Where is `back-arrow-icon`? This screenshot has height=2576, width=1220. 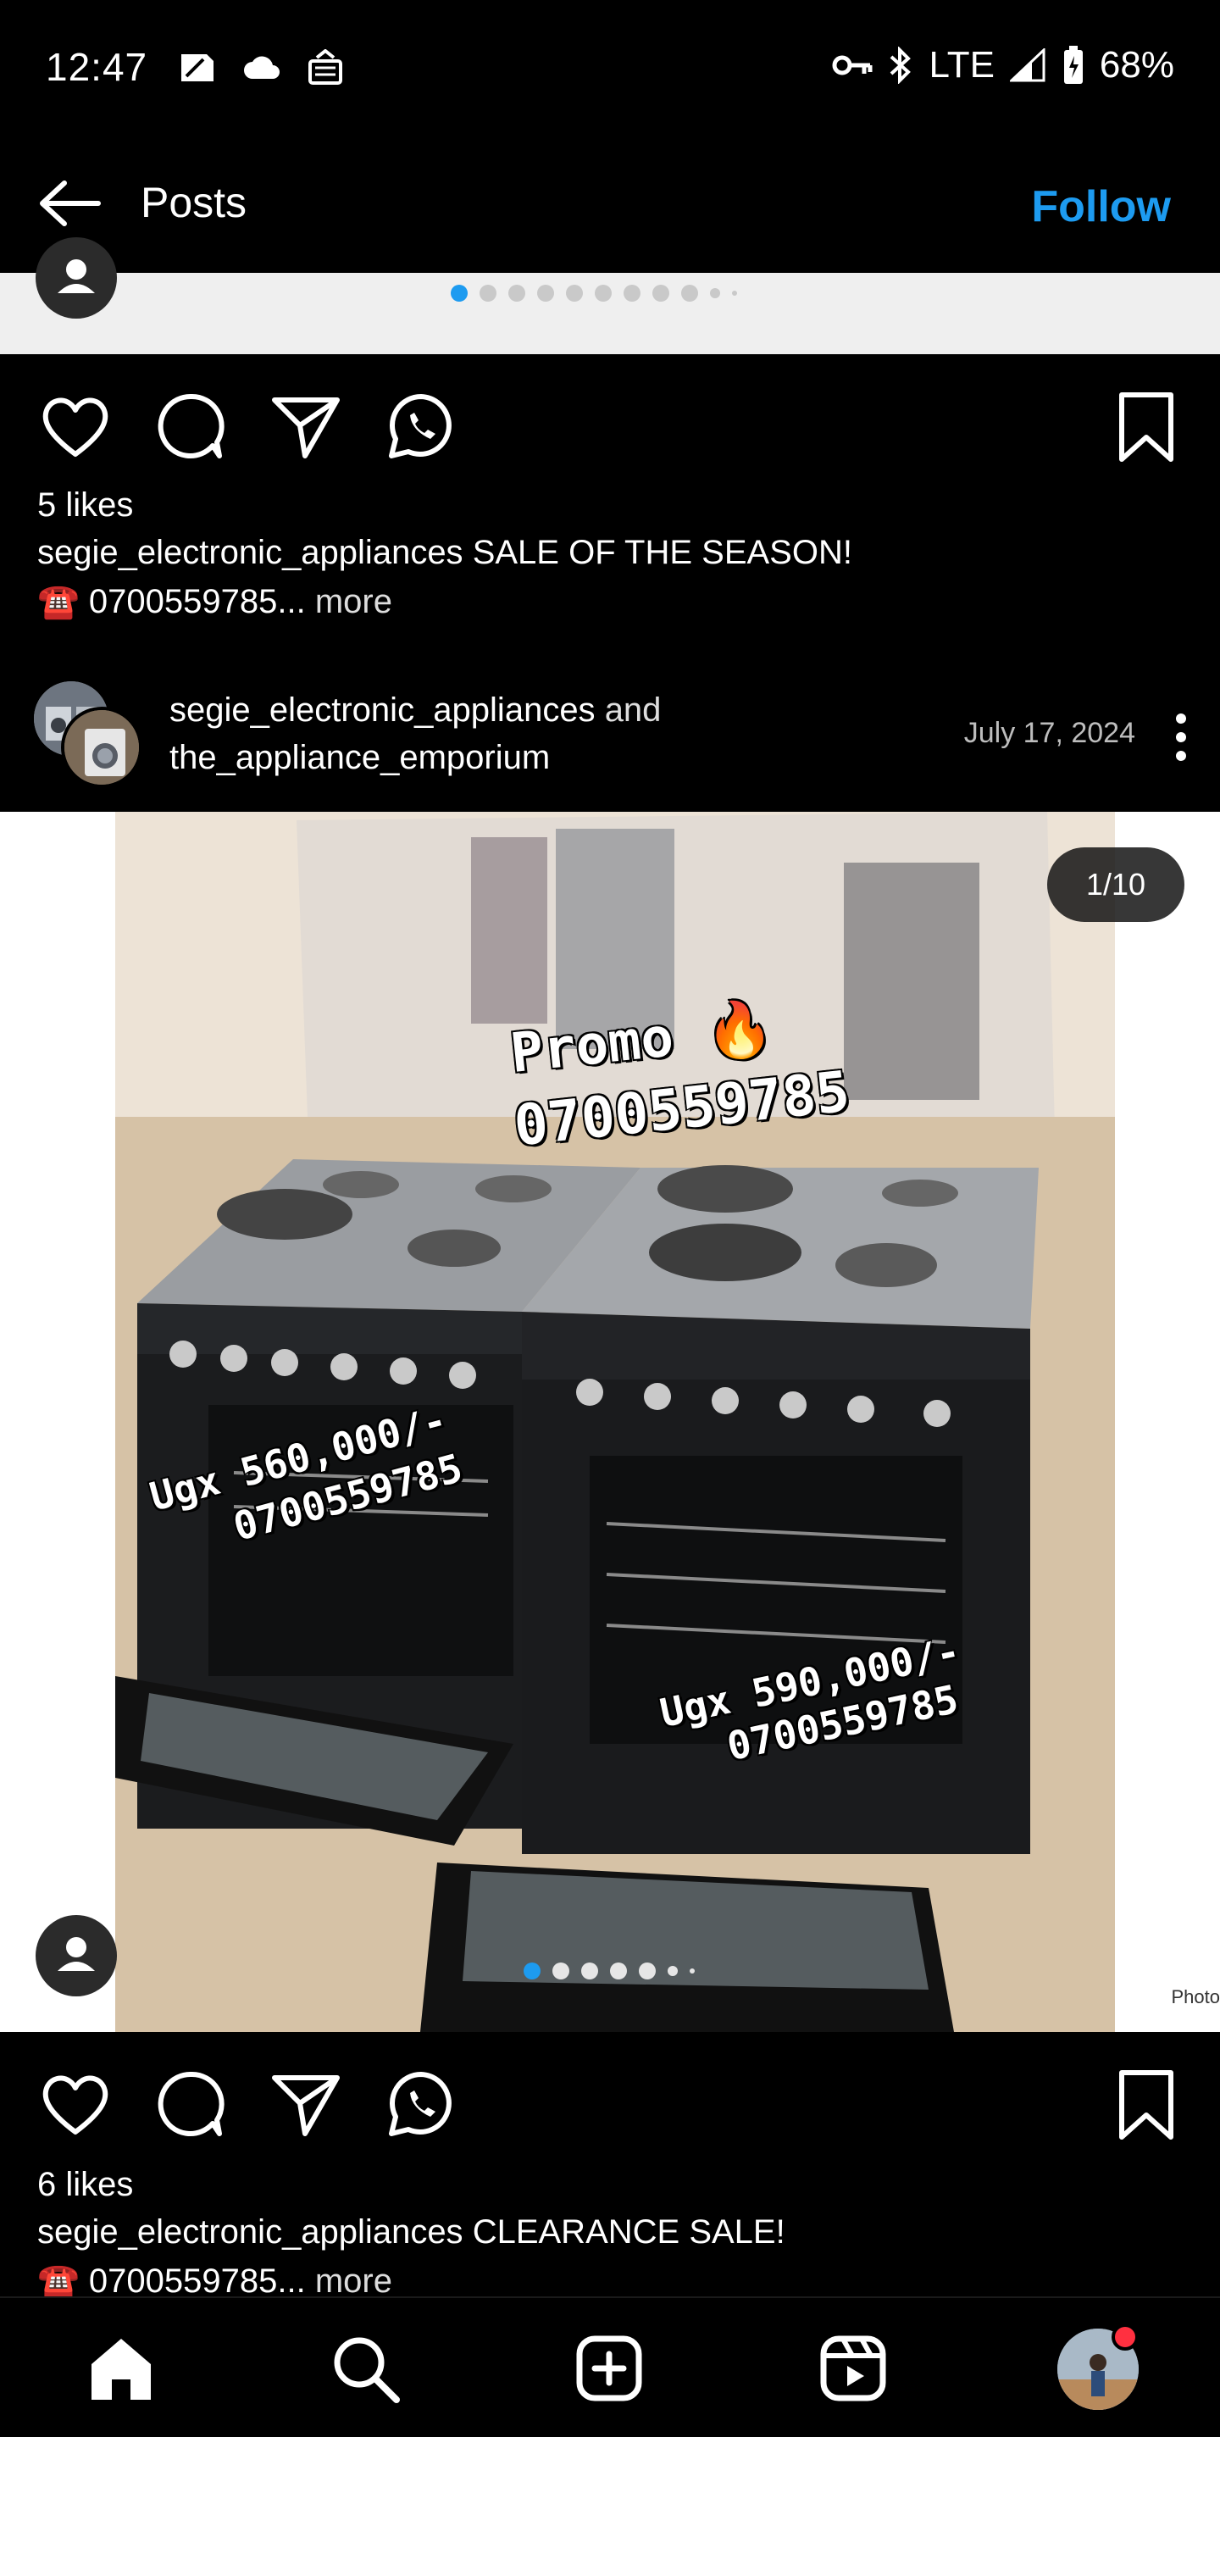
back-arrow-icon is located at coordinates (69, 203).